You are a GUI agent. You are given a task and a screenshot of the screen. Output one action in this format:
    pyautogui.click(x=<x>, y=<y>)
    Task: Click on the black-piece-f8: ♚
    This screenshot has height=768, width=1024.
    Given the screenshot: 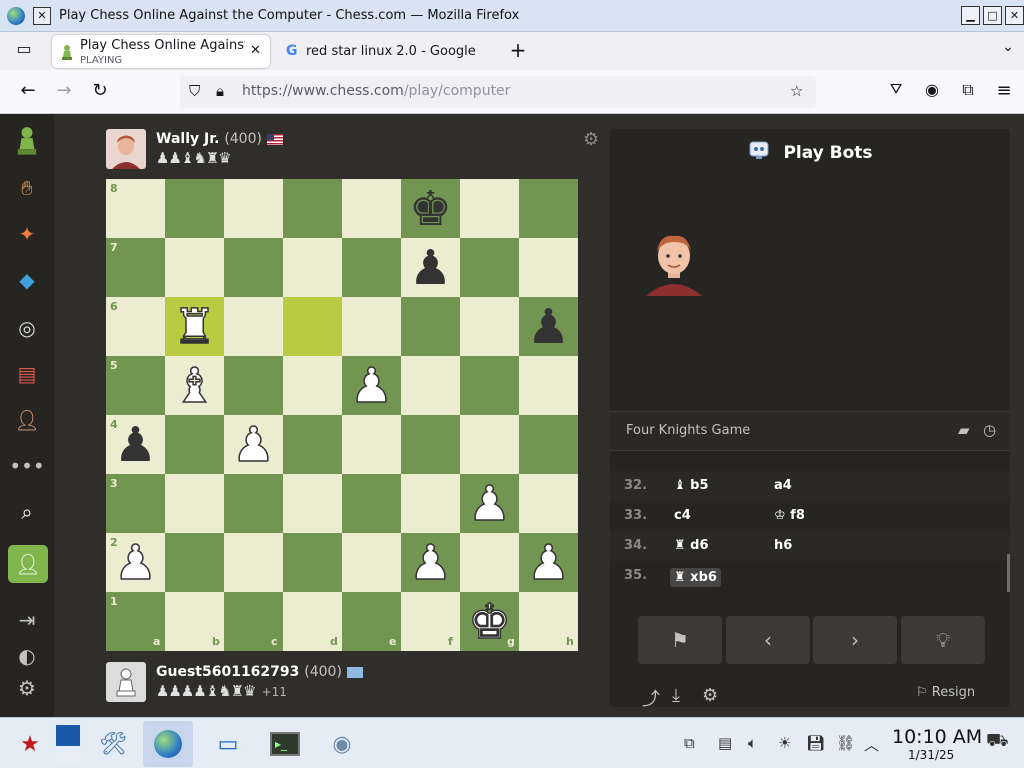 What is the action you would take?
    pyautogui.click(x=430, y=208)
    